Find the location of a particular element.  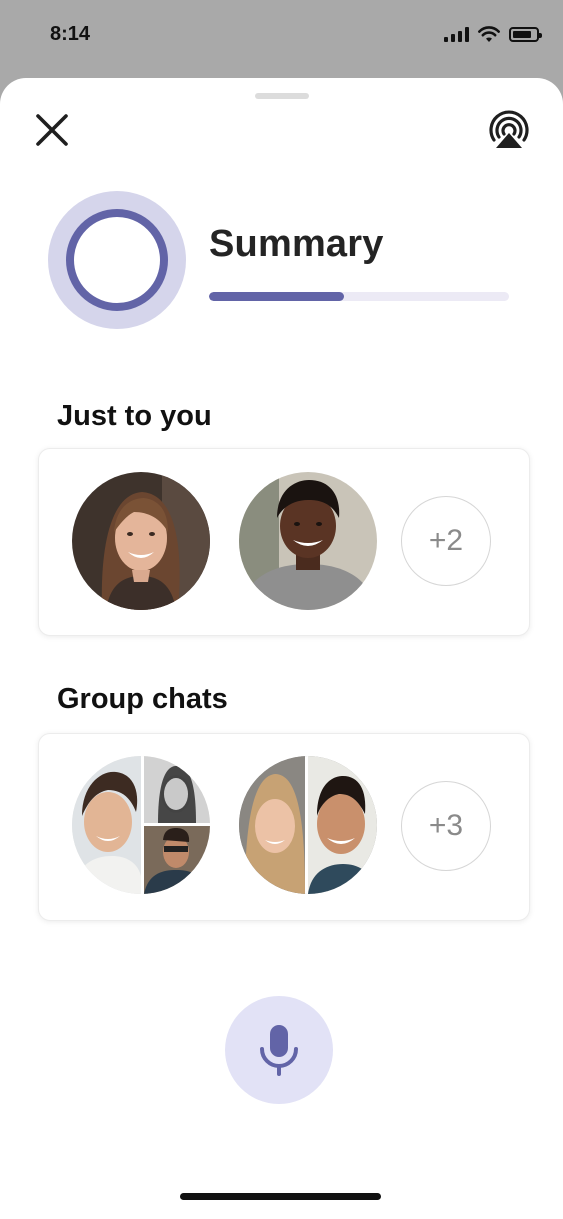

cellular-signal-icon is located at coordinates (456, 34).